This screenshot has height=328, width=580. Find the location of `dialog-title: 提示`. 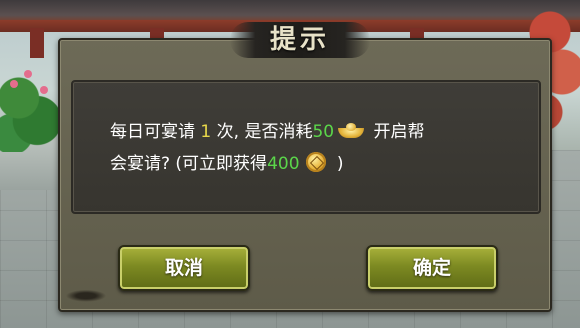

dialog-title: 提示 is located at coordinates (299, 40).